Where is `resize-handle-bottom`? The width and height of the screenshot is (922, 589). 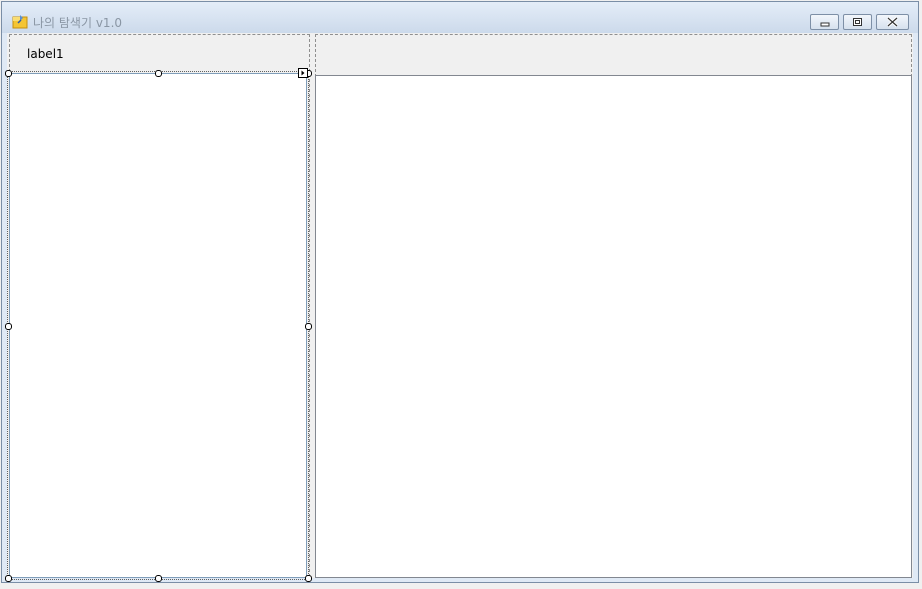
resize-handle-bottom is located at coordinates (158, 578).